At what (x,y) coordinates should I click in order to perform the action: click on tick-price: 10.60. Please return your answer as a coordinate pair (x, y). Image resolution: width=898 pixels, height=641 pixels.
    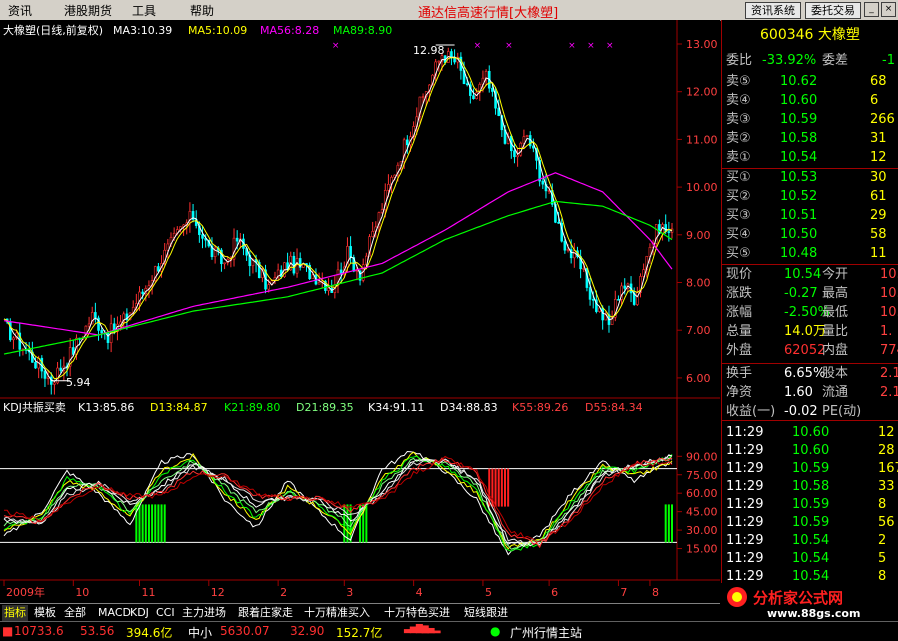
    Looking at the image, I should click on (811, 432).